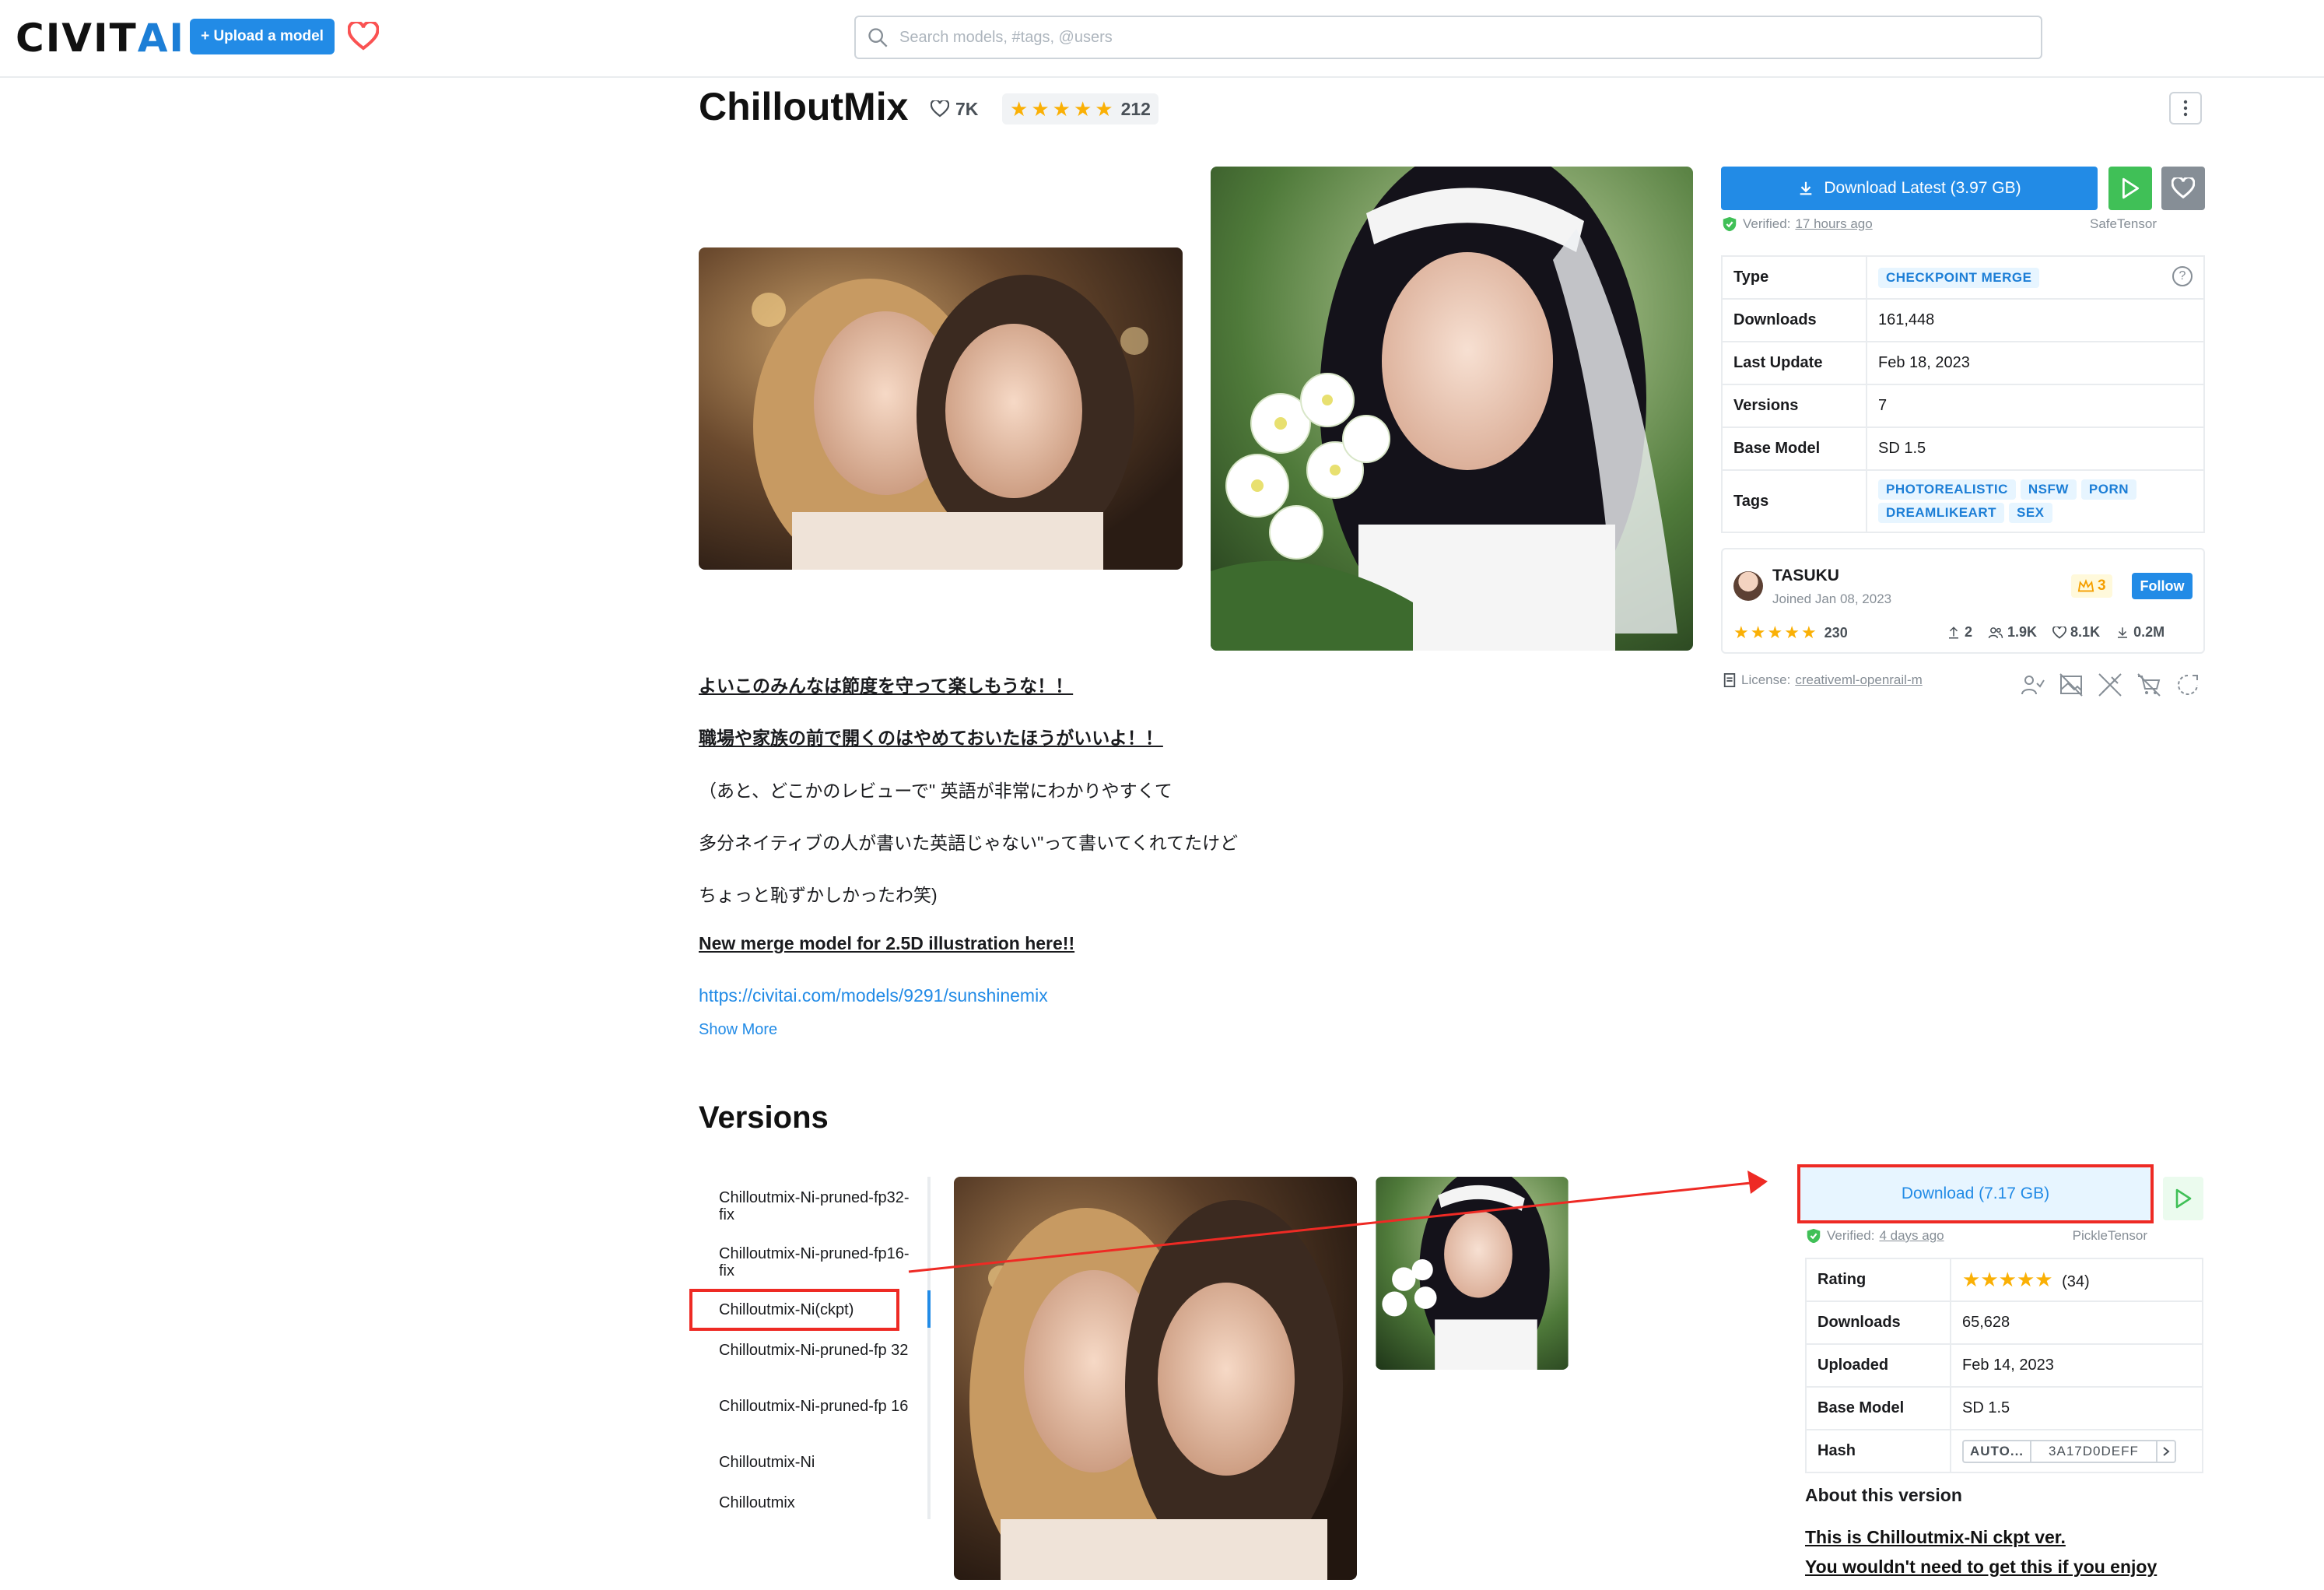 The width and height of the screenshot is (2324, 1590). I want to click on last-update-label: Last Update, so click(1794, 363).